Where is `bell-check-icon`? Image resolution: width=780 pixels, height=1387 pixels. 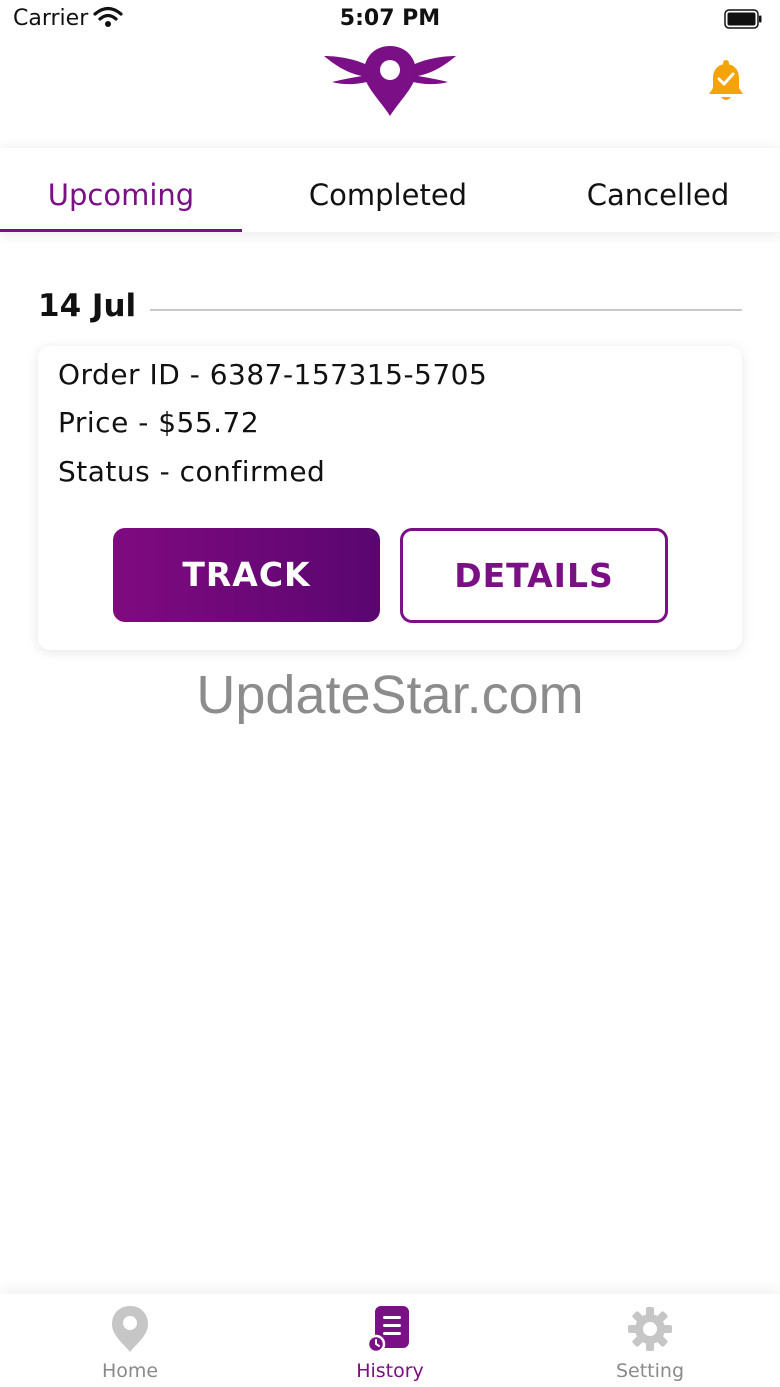 bell-check-icon is located at coordinates (726, 81).